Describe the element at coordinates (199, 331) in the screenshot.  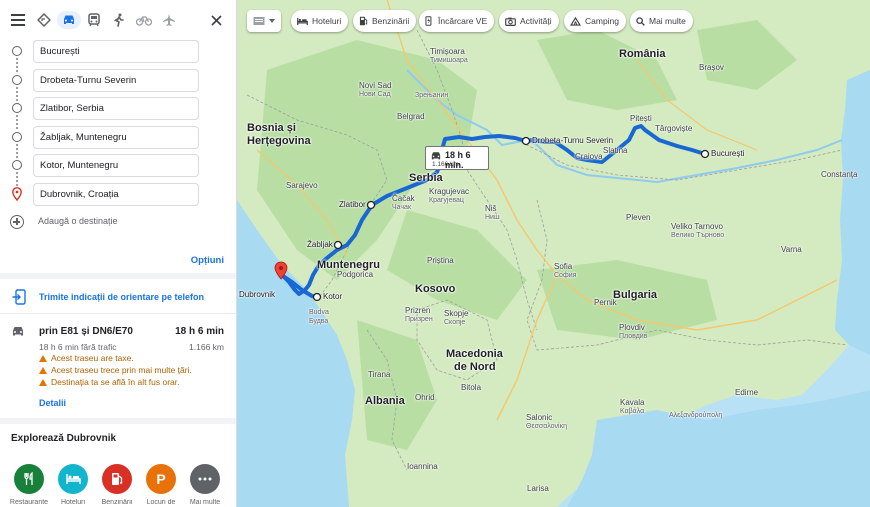
I see `route-time: 18 h 6 min` at that location.